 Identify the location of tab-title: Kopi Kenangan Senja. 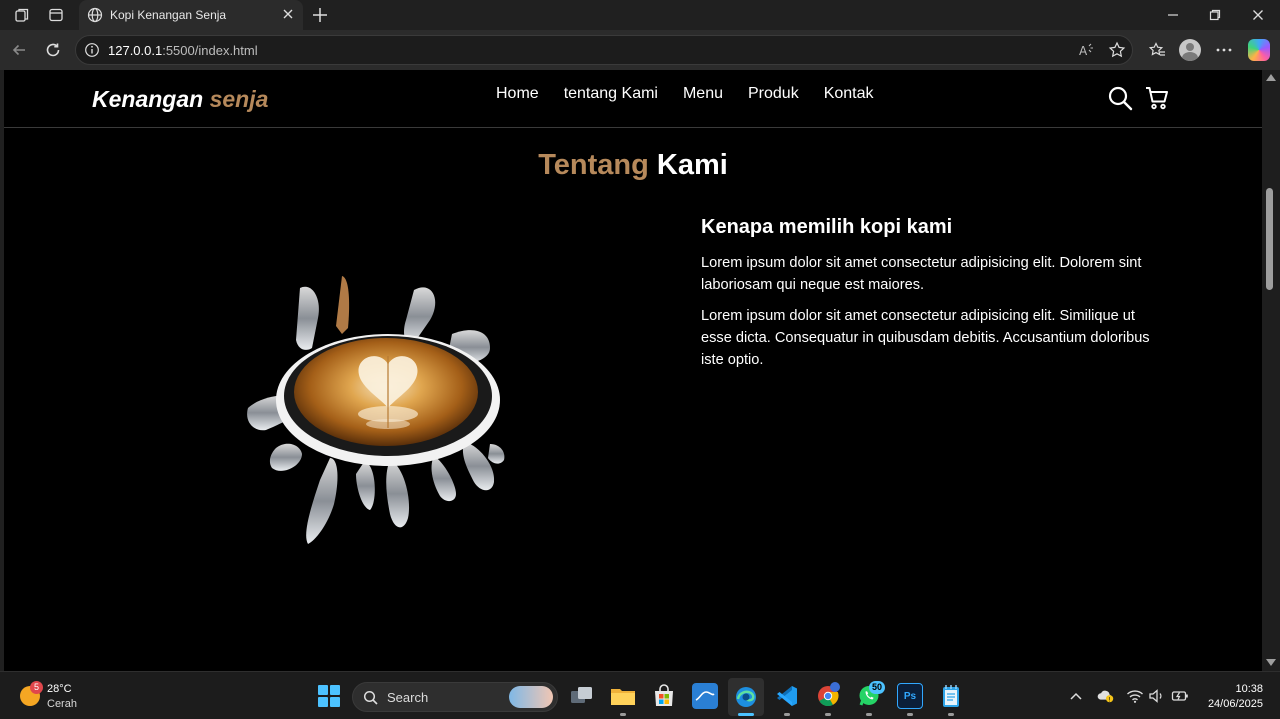
(168, 15).